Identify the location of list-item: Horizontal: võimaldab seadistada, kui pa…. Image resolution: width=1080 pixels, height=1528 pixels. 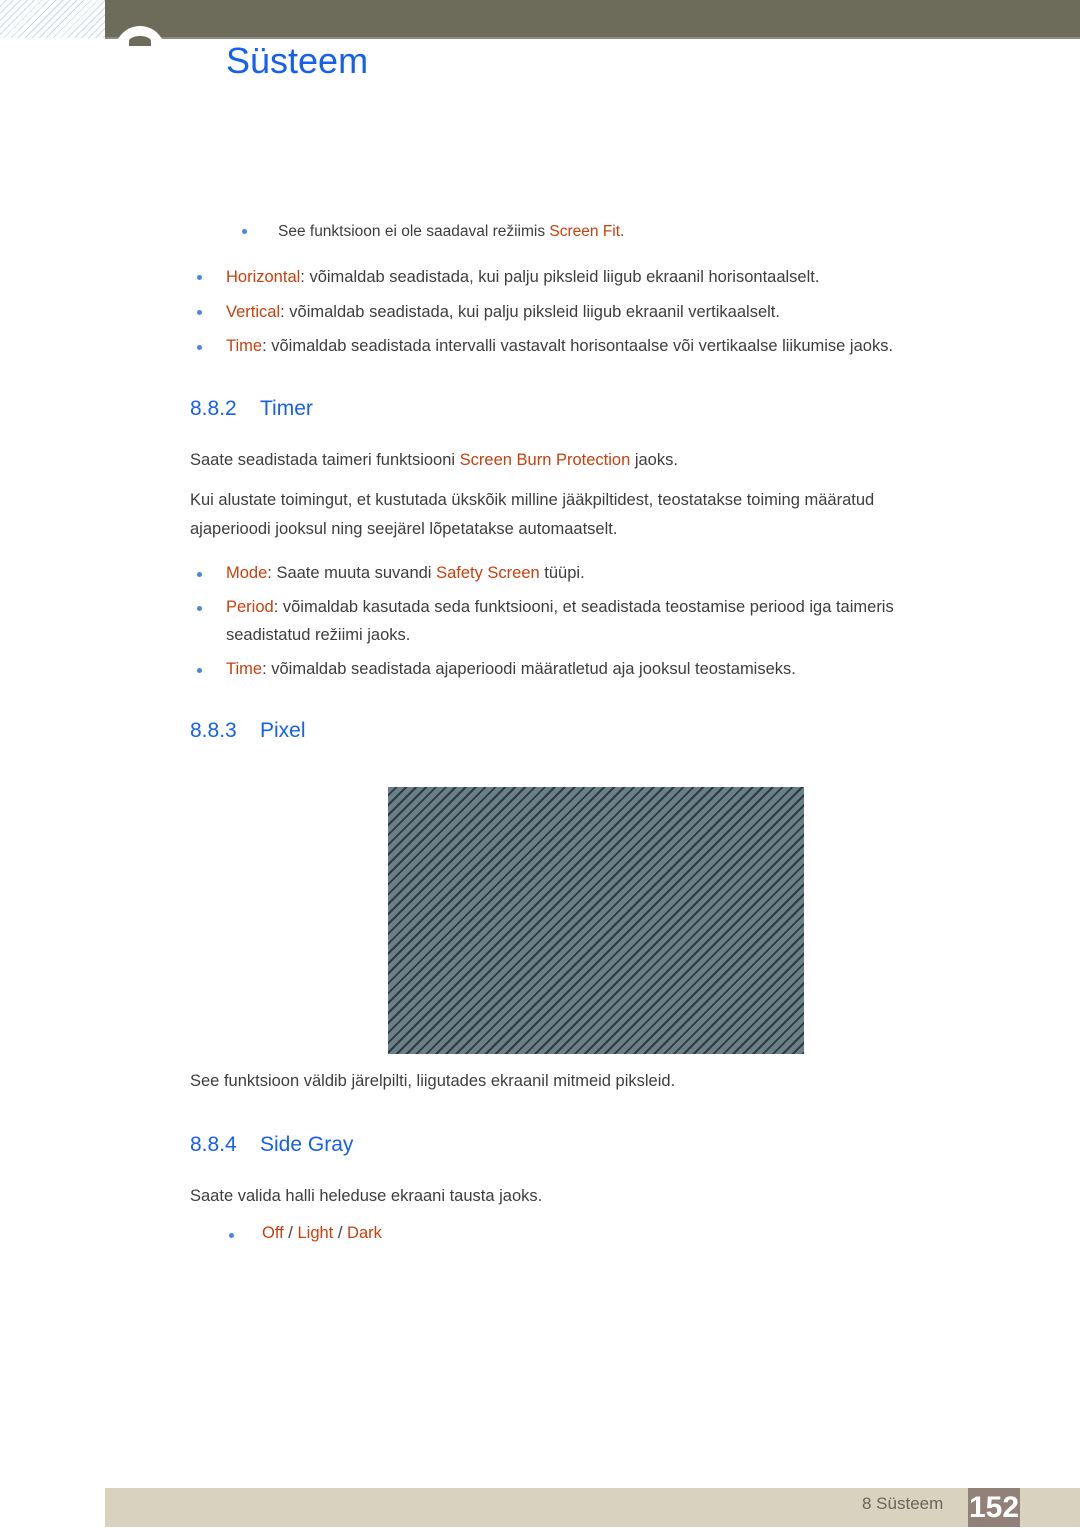
(523, 277).